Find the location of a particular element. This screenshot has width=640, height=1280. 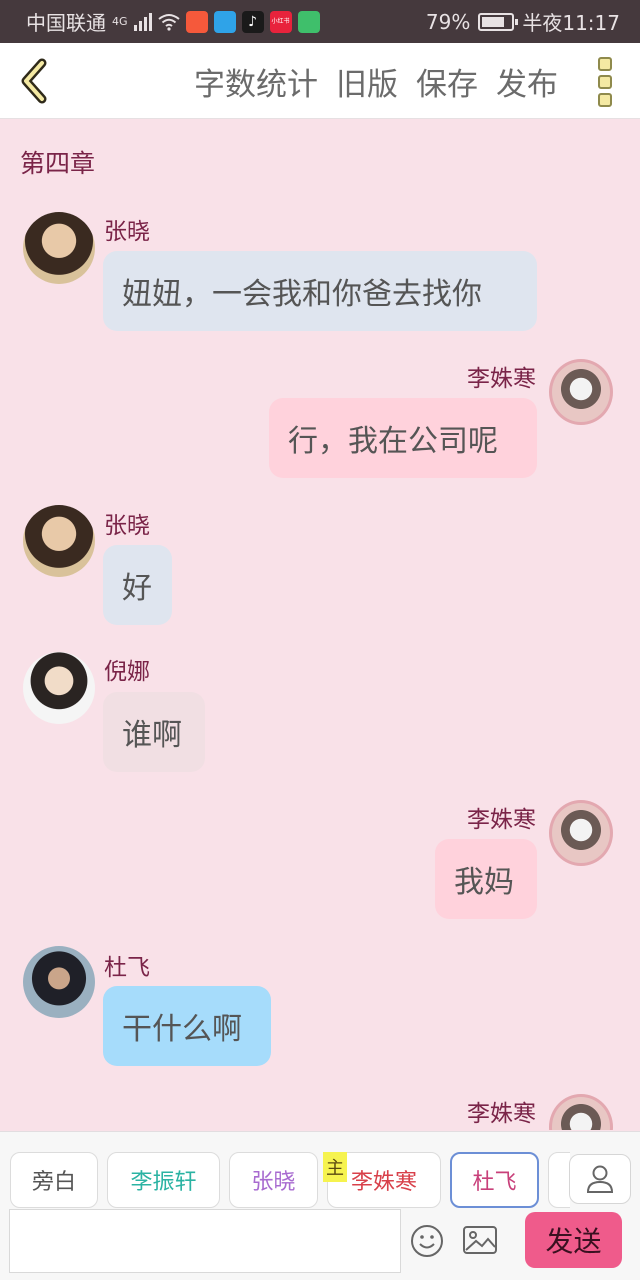

editor-toolbar: 字数统计 旧版 保存 发布 is located at coordinates (320, 81).